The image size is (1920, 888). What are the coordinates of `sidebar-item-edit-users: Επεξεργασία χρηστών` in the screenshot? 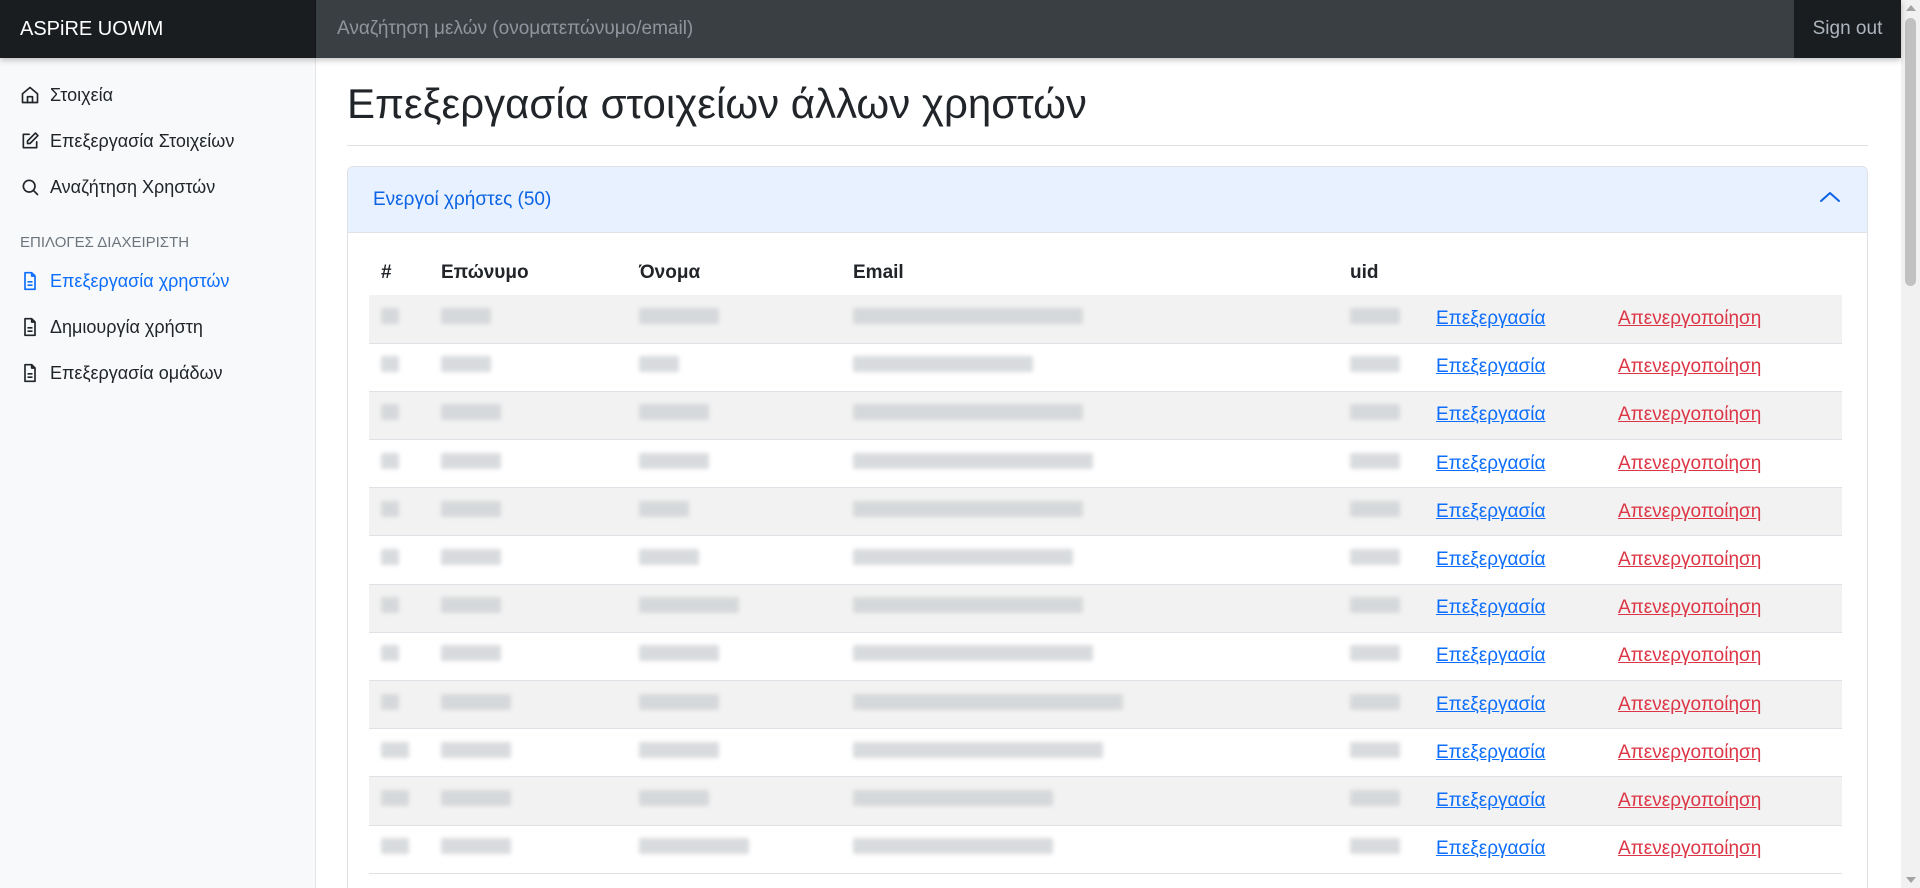 It's located at (157, 281).